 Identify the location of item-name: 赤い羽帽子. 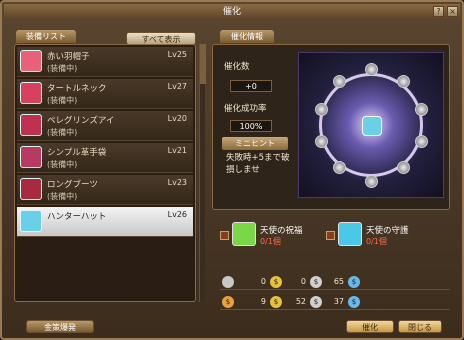
(68, 57).